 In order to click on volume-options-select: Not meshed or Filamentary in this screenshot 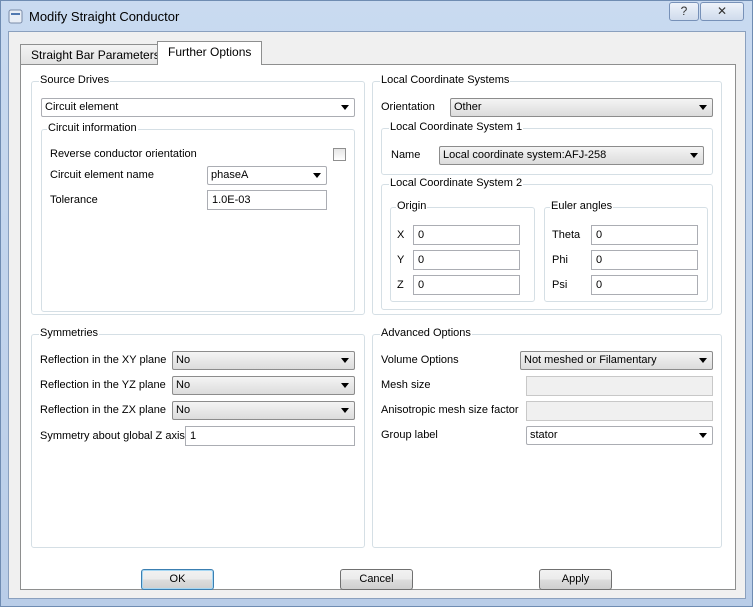, I will do `click(616, 360)`.